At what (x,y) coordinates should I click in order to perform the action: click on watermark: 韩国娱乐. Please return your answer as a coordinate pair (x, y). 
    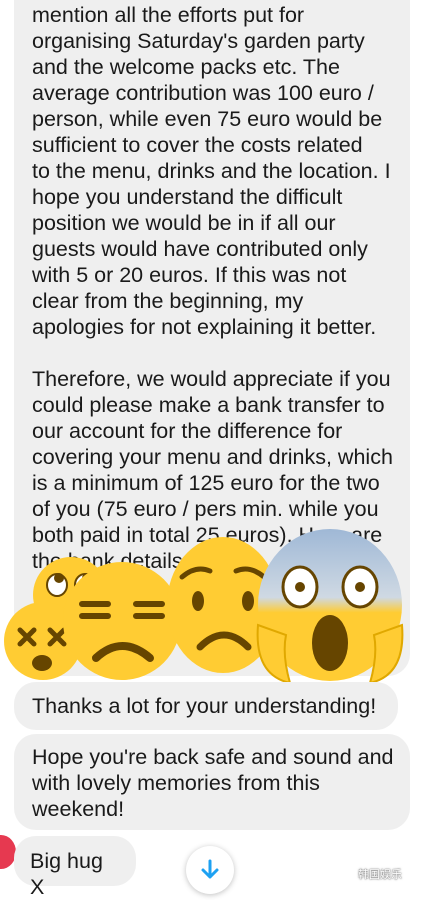
    Looking at the image, I should click on (369, 874).